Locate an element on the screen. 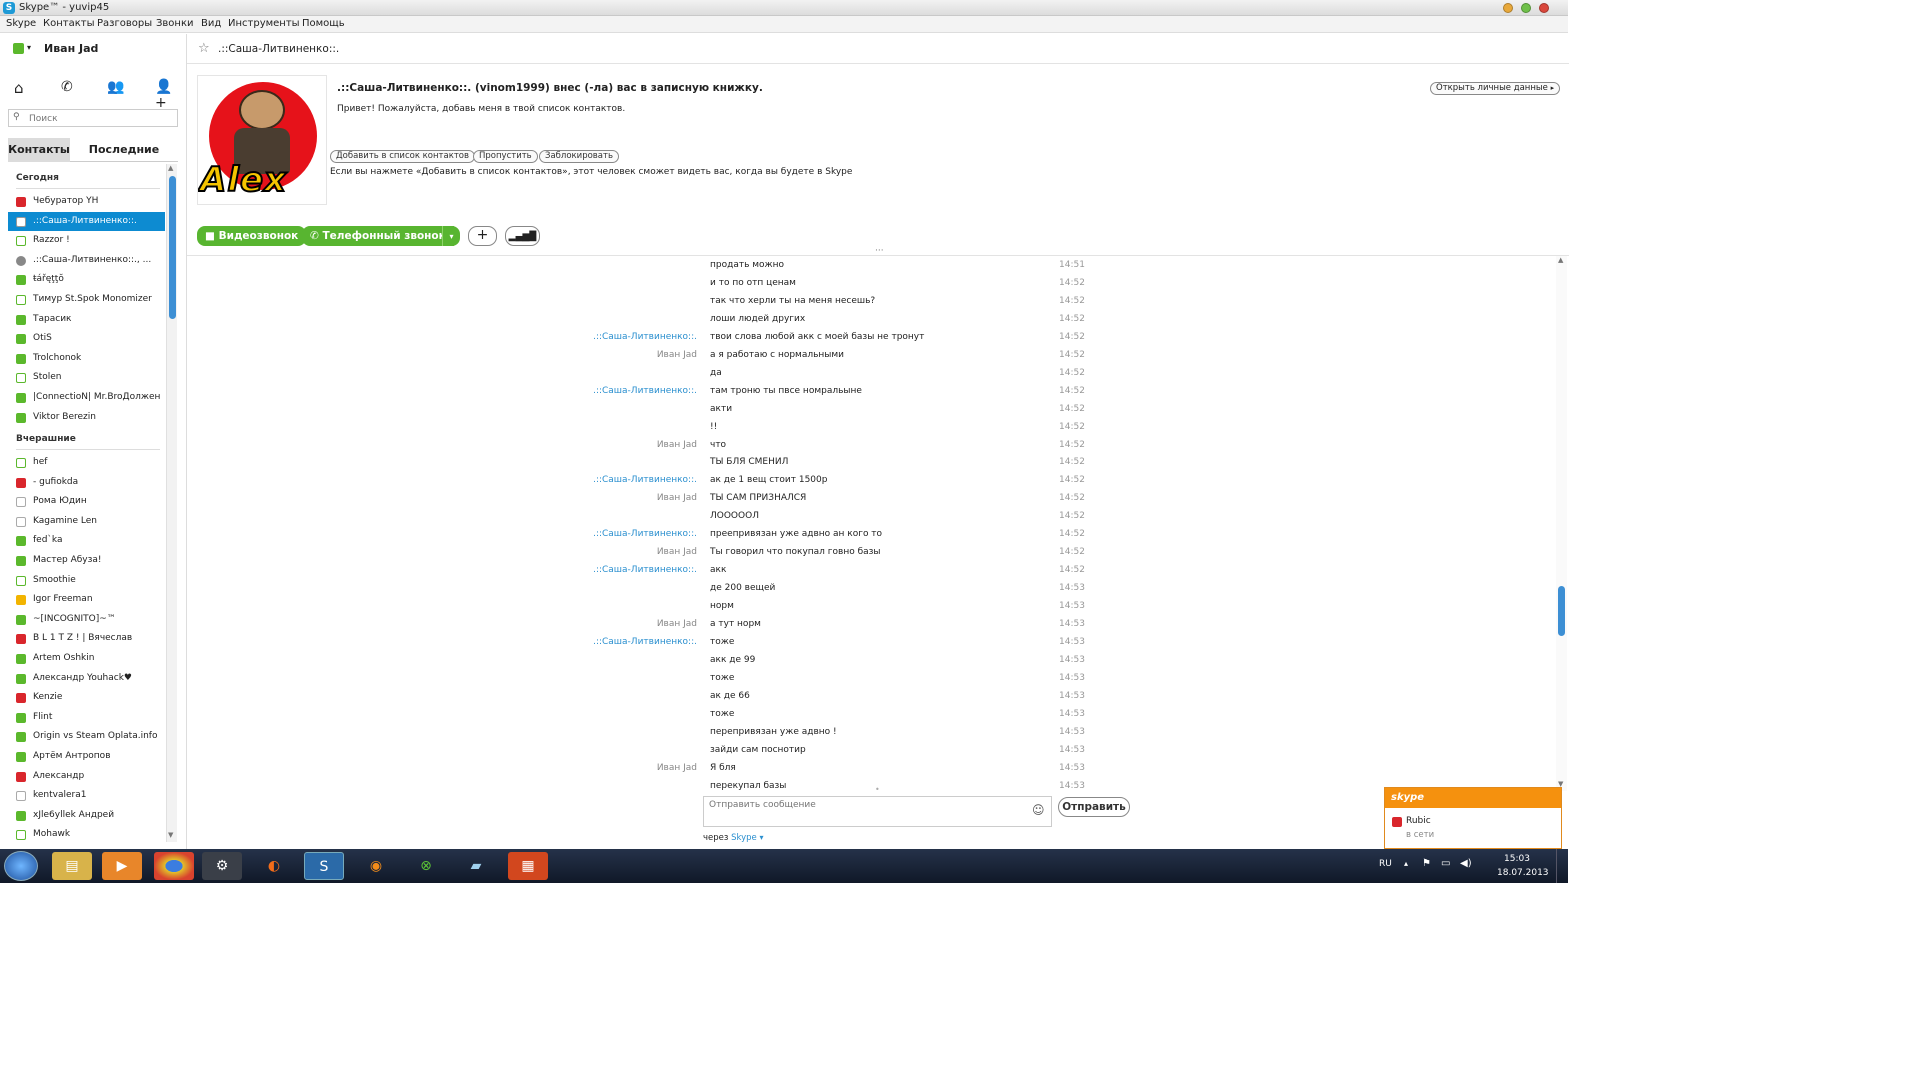 The width and height of the screenshot is (1922, 1082). call-options-dropdown: ▾ is located at coordinates (451, 236).